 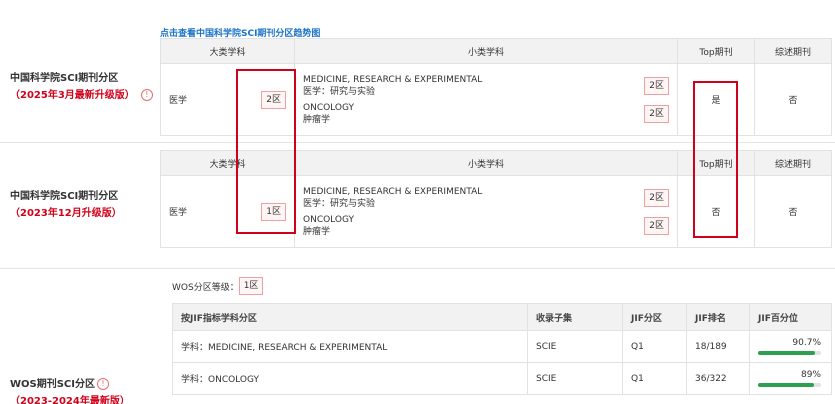 What do you see at coordinates (715, 159) in the screenshot?
I see `highlight-box-top-journal` at bounding box center [715, 159].